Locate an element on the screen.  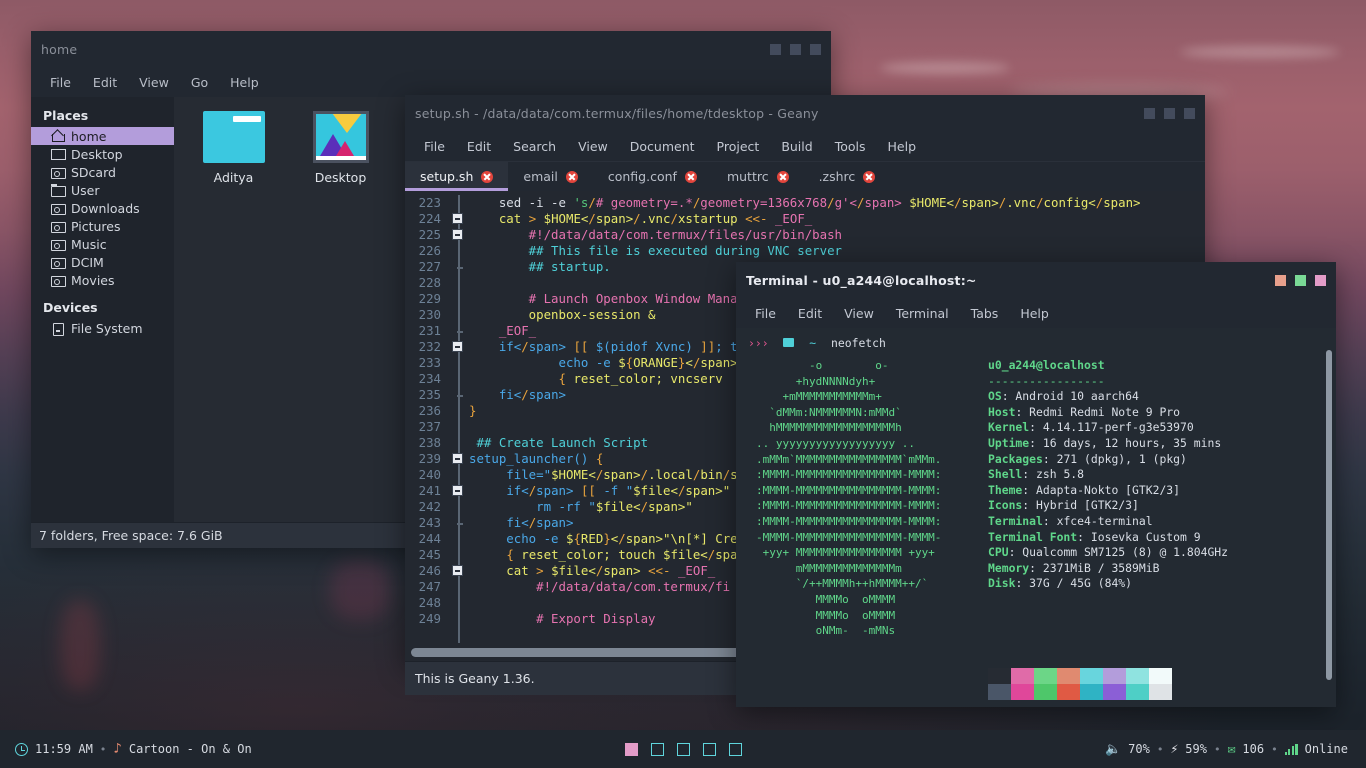
sidebar-item-user: User is located at coordinates (102, 190).